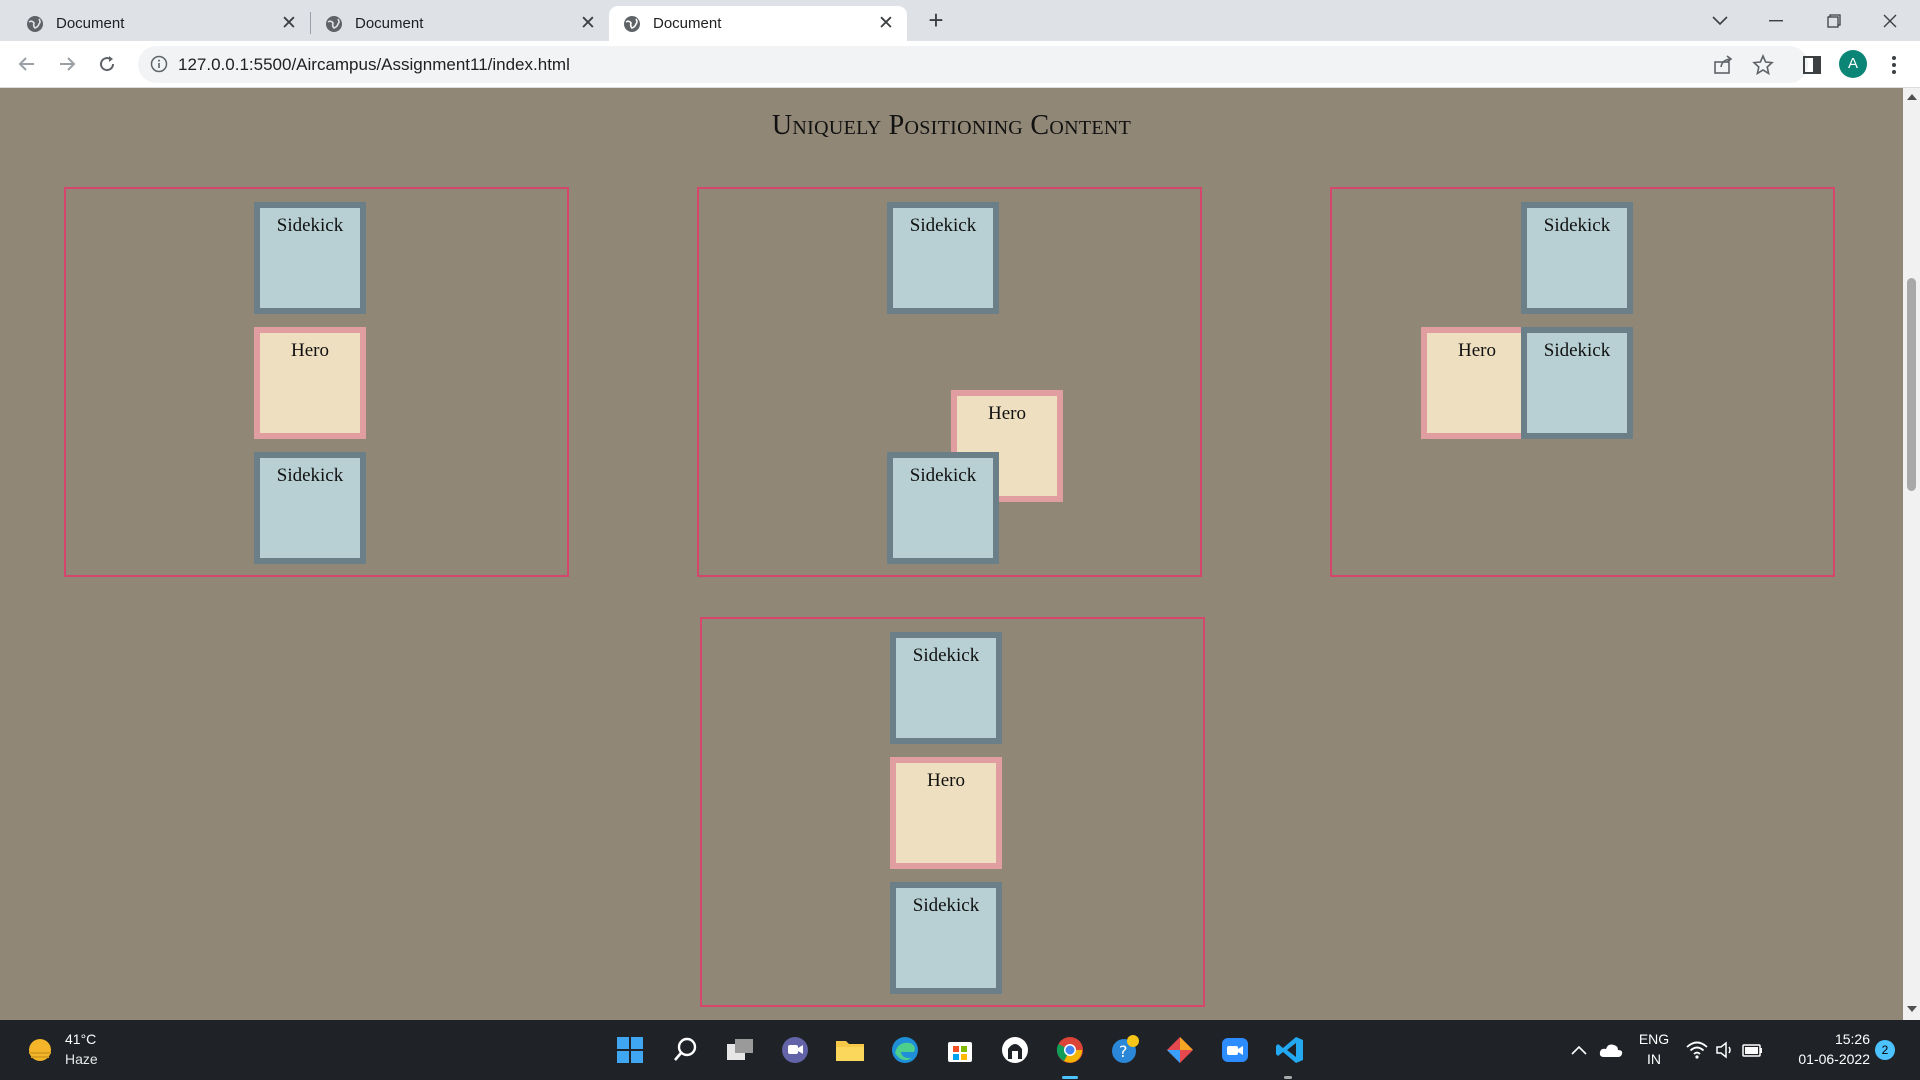 This screenshot has height=1080, width=1920. I want to click on demo-frame-1: Sidekick Hero Sidekick, so click(316, 382).